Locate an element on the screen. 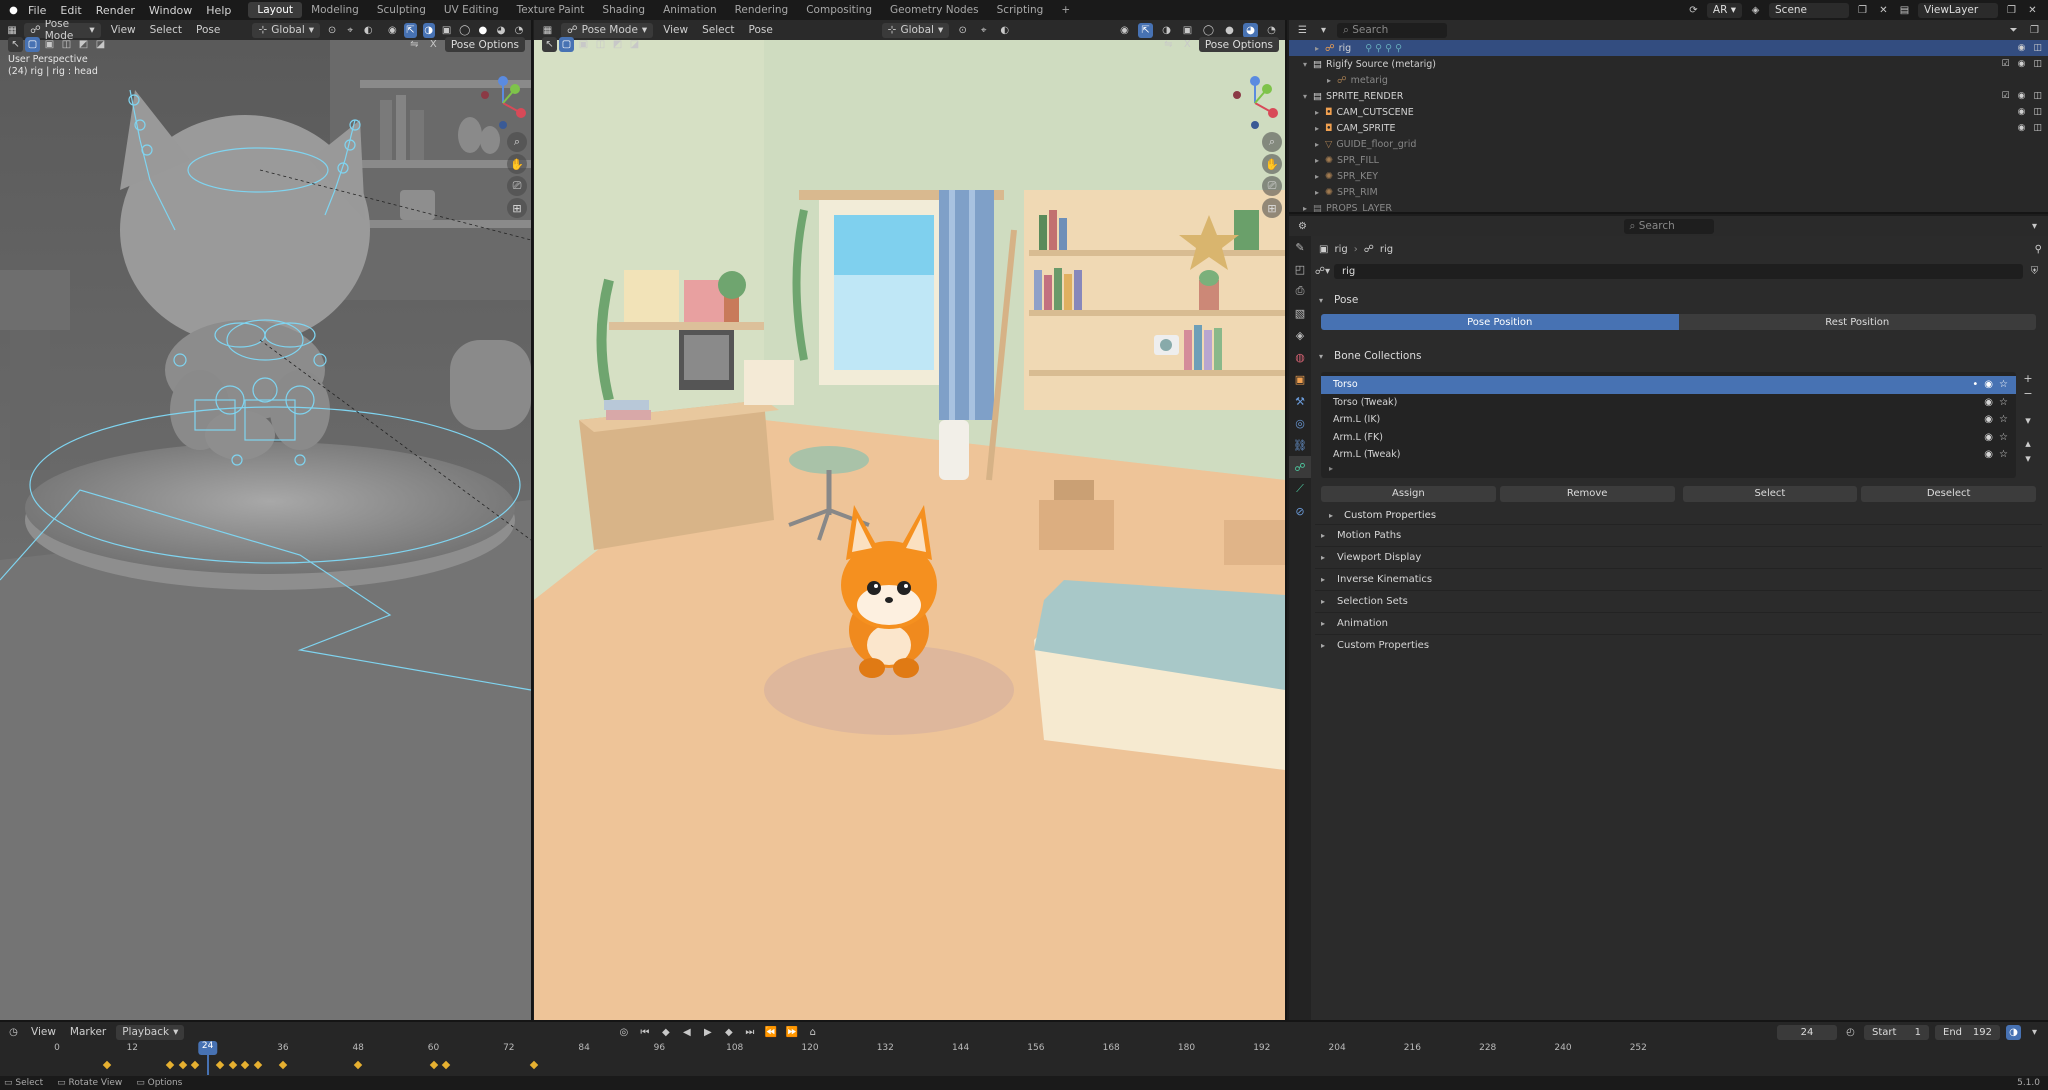 The height and width of the screenshot is (1090, 2048). select-new-icon: ▢ is located at coordinates (566, 44).